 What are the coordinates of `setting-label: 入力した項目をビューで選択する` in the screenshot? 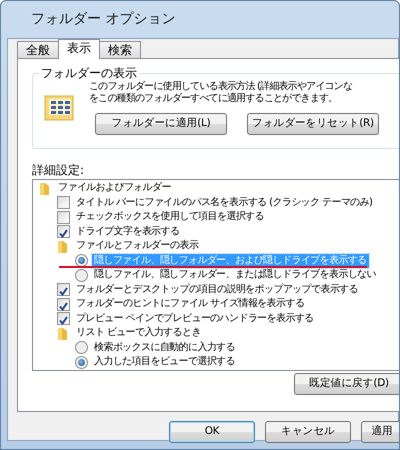 It's located at (165, 362).